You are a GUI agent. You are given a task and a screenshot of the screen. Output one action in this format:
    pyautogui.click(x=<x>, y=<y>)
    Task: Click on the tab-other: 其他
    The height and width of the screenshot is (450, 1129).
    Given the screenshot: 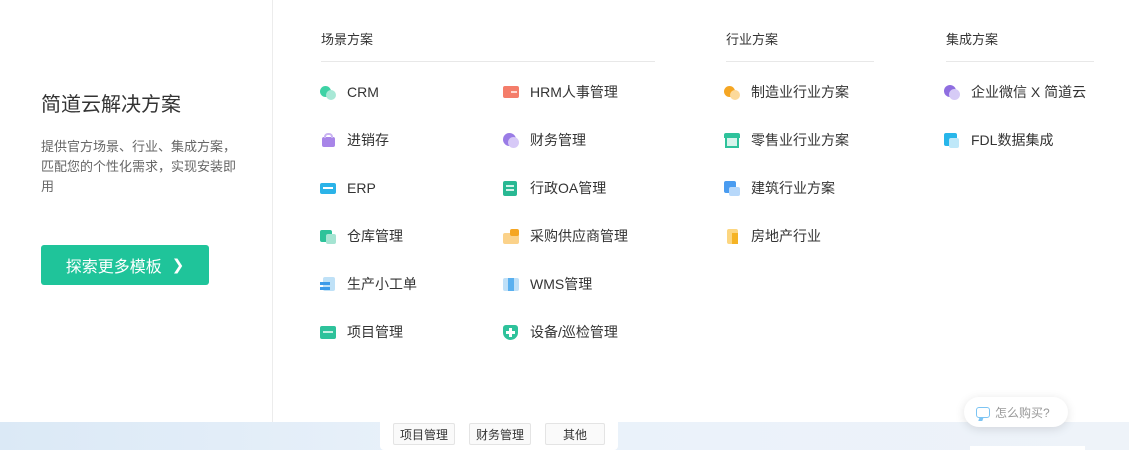 What is the action you would take?
    pyautogui.click(x=575, y=434)
    